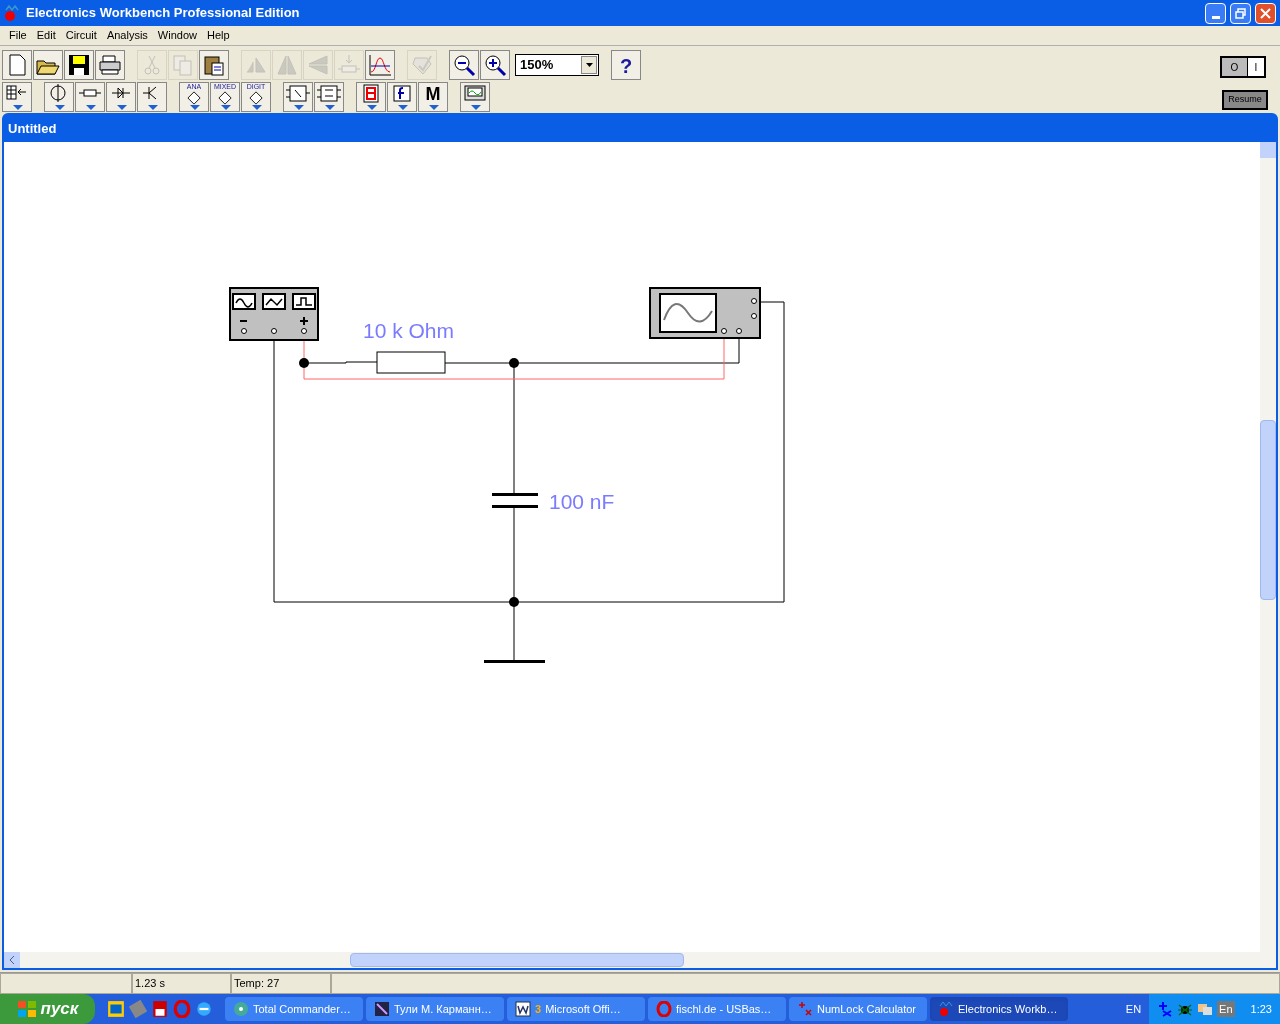 This screenshot has height=1024, width=1280. I want to click on power-switch: O I, so click(1243, 67).